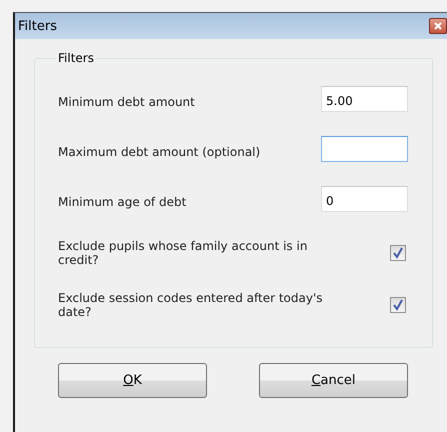 Image resolution: width=447 pixels, height=432 pixels. Describe the element at coordinates (37, 26) in the screenshot. I see `window-title: Filters` at that location.